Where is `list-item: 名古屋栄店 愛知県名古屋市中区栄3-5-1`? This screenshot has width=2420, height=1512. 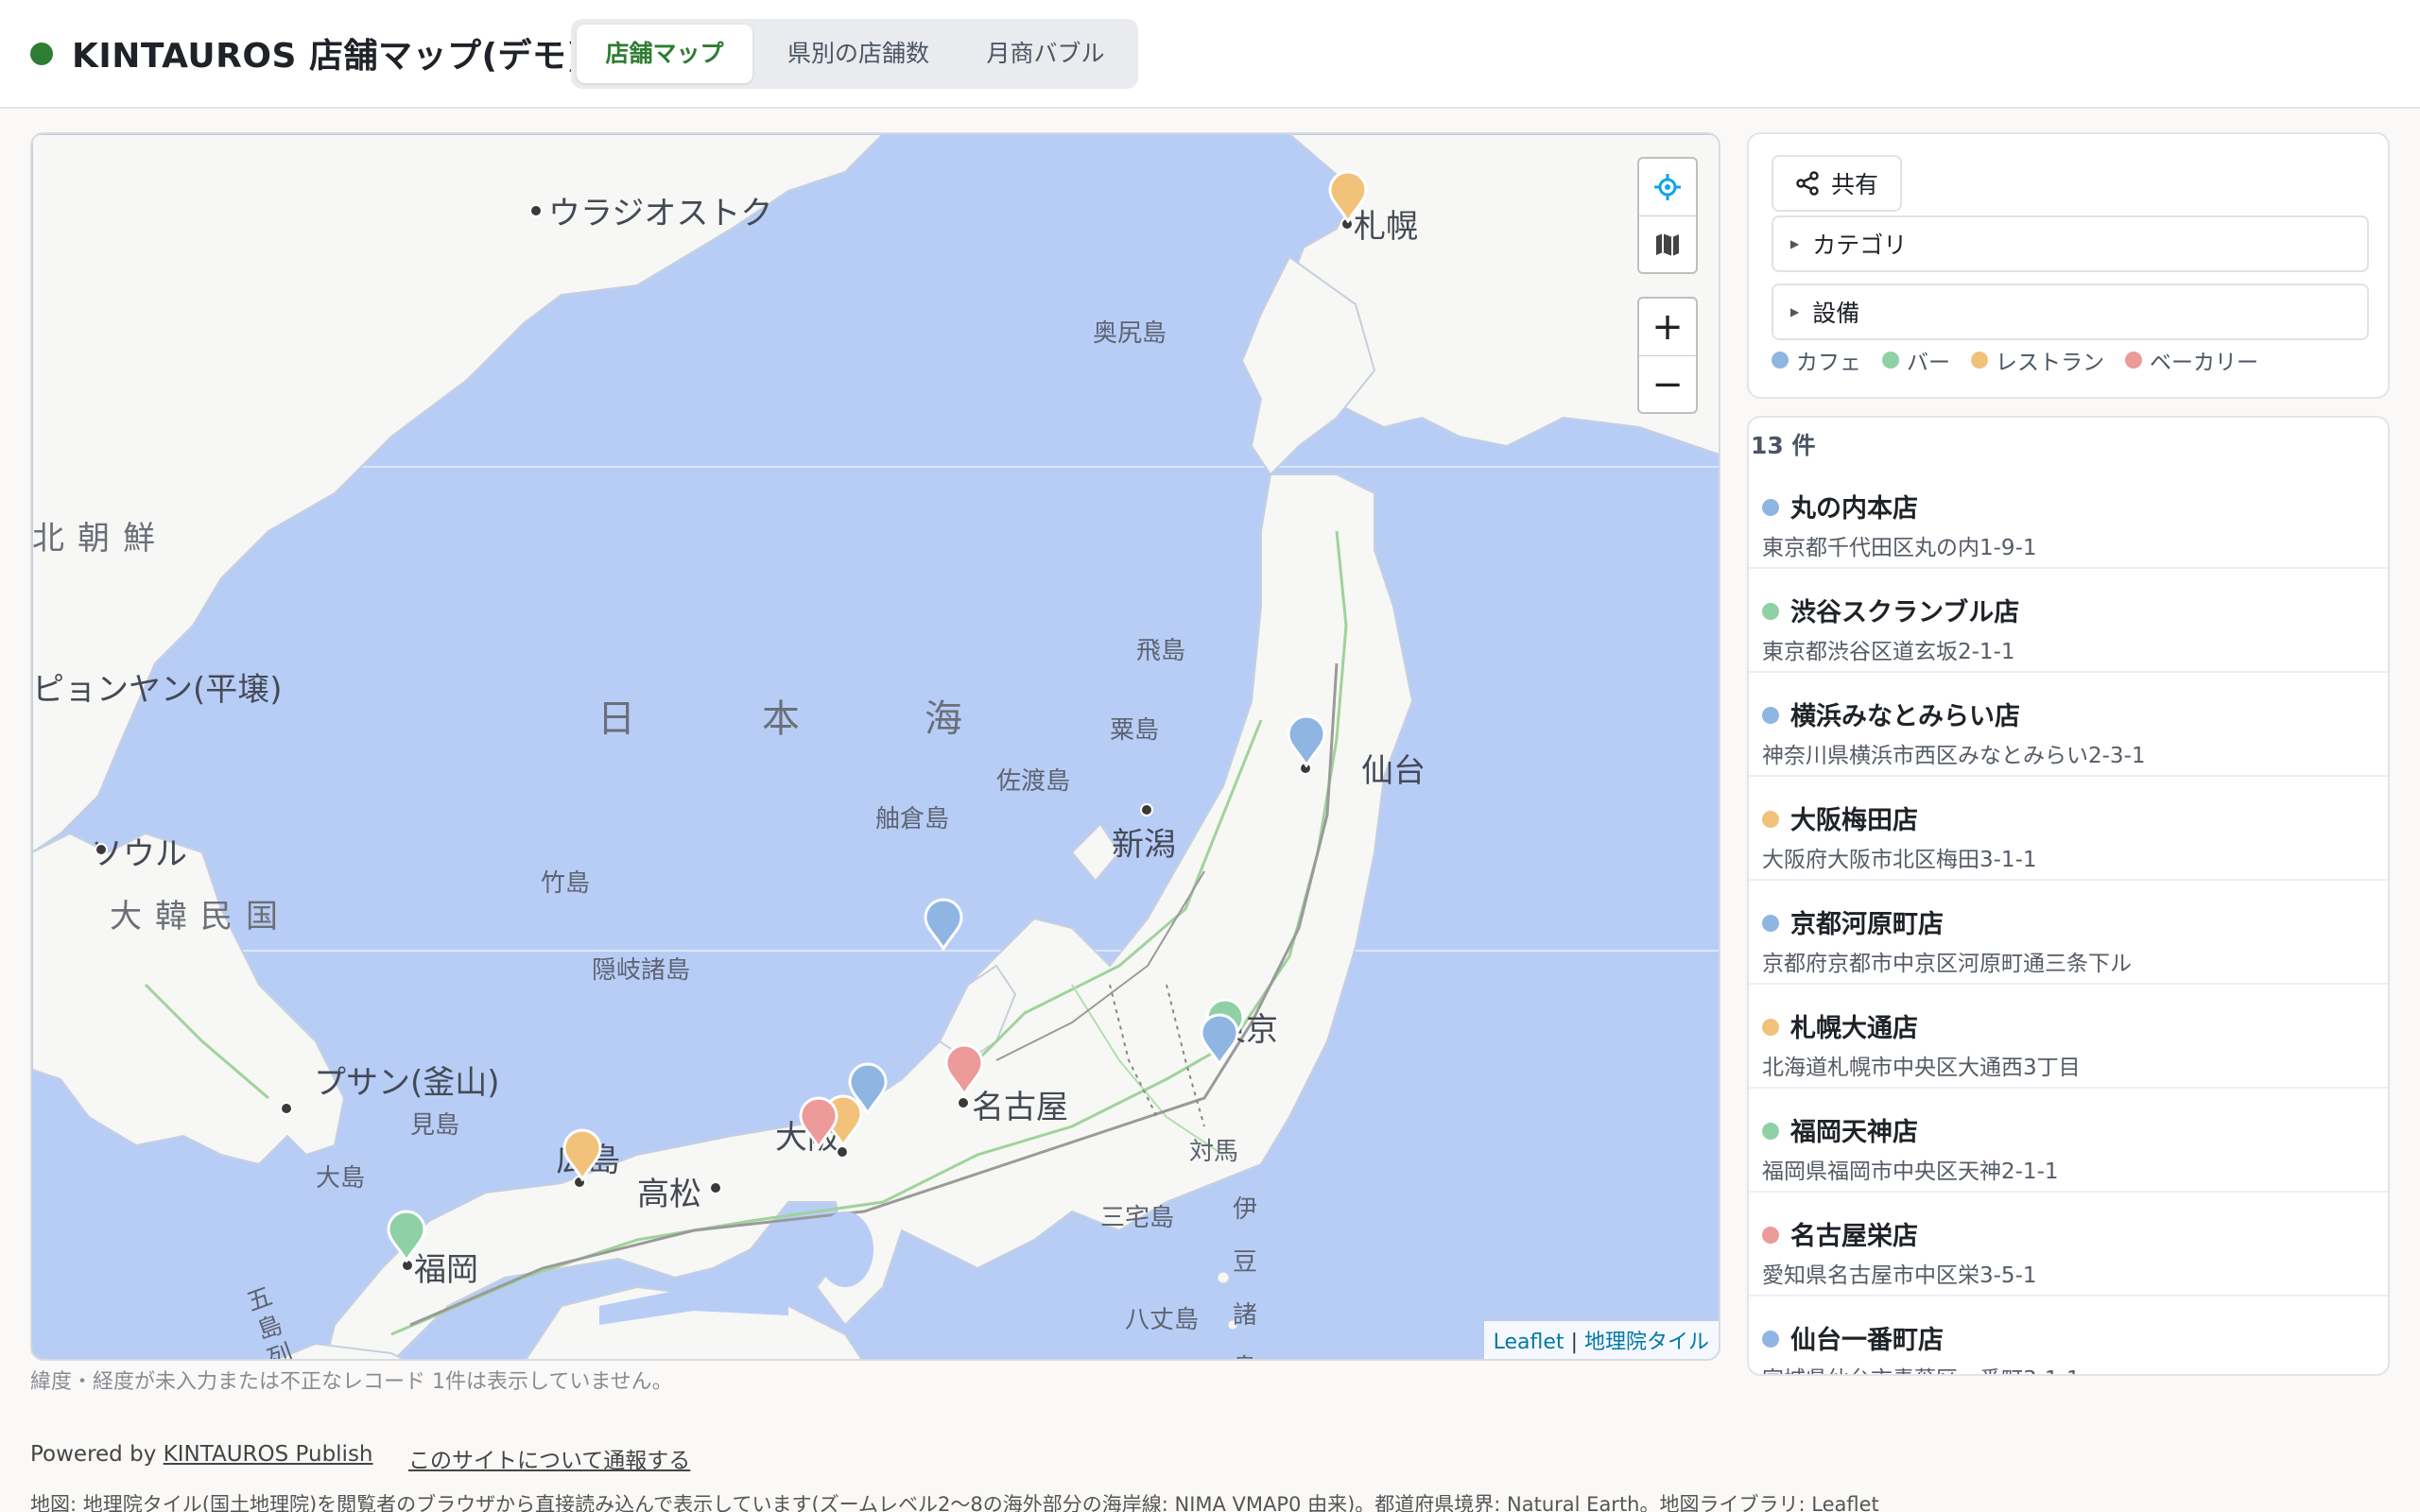 list-item: 名古屋栄店 愛知県名古屋市中区栄3-5-1 is located at coordinates (2068, 1245).